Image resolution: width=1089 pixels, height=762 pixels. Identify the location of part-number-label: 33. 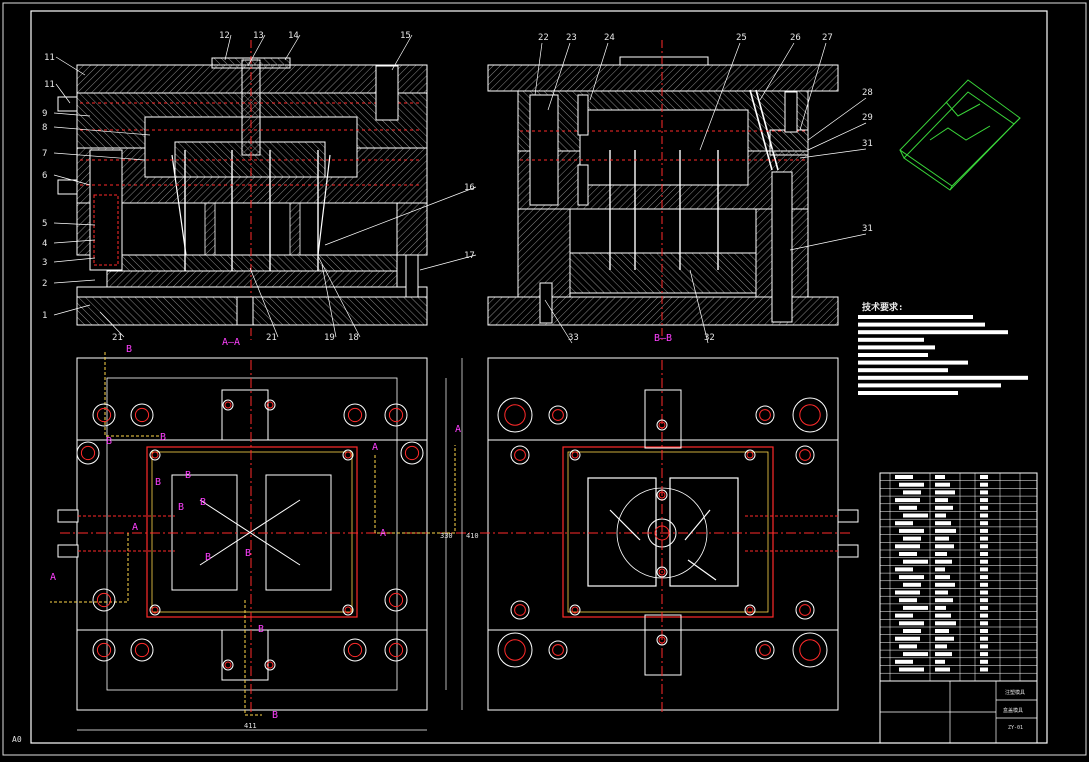
(573, 338).